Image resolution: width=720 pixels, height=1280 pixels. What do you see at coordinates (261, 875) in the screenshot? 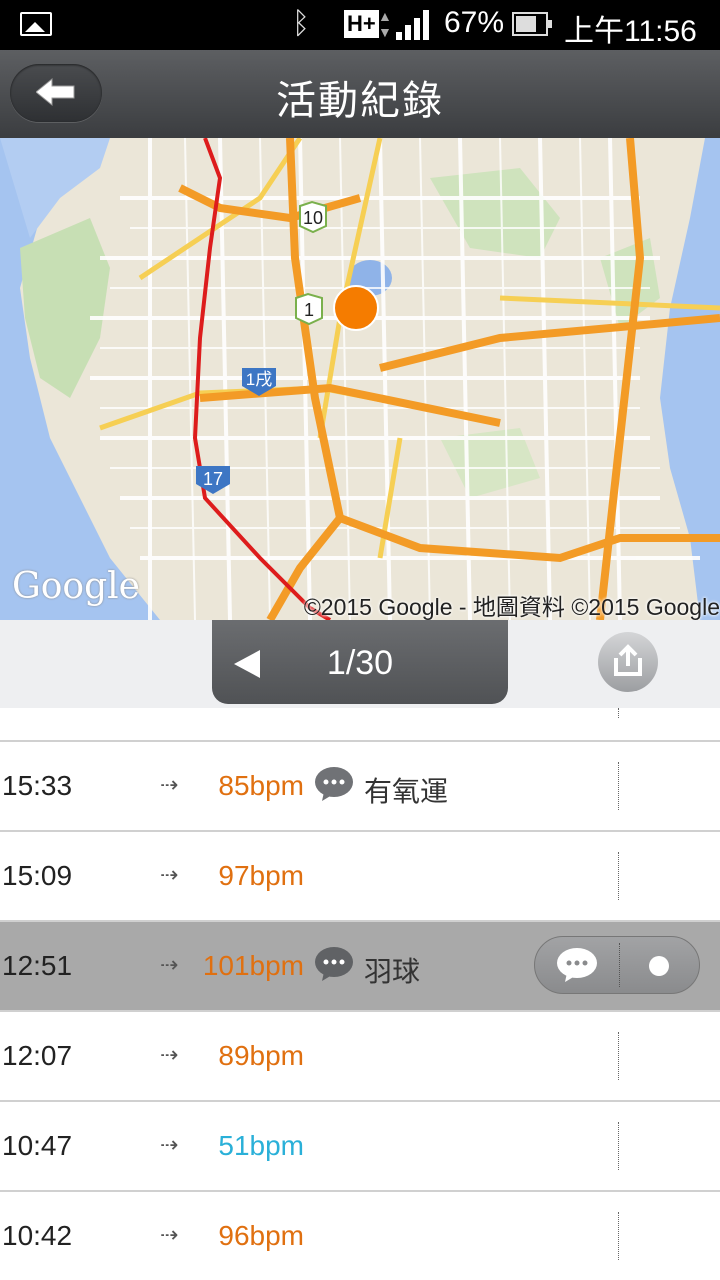
I see `record-bpm: 97bpm` at bounding box center [261, 875].